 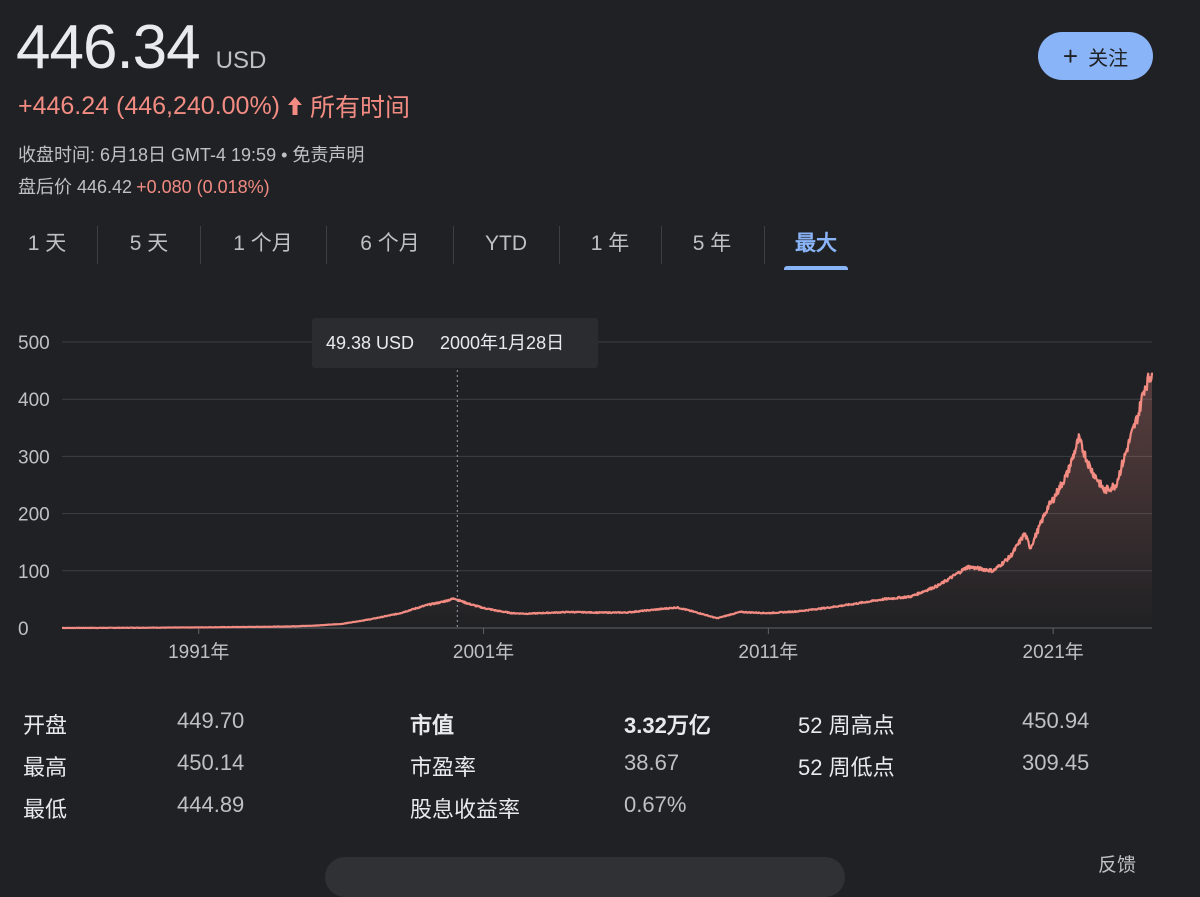 I want to click on price-change-line: +446.24 (446,240.00%) 所有时间, so click(x=214, y=106).